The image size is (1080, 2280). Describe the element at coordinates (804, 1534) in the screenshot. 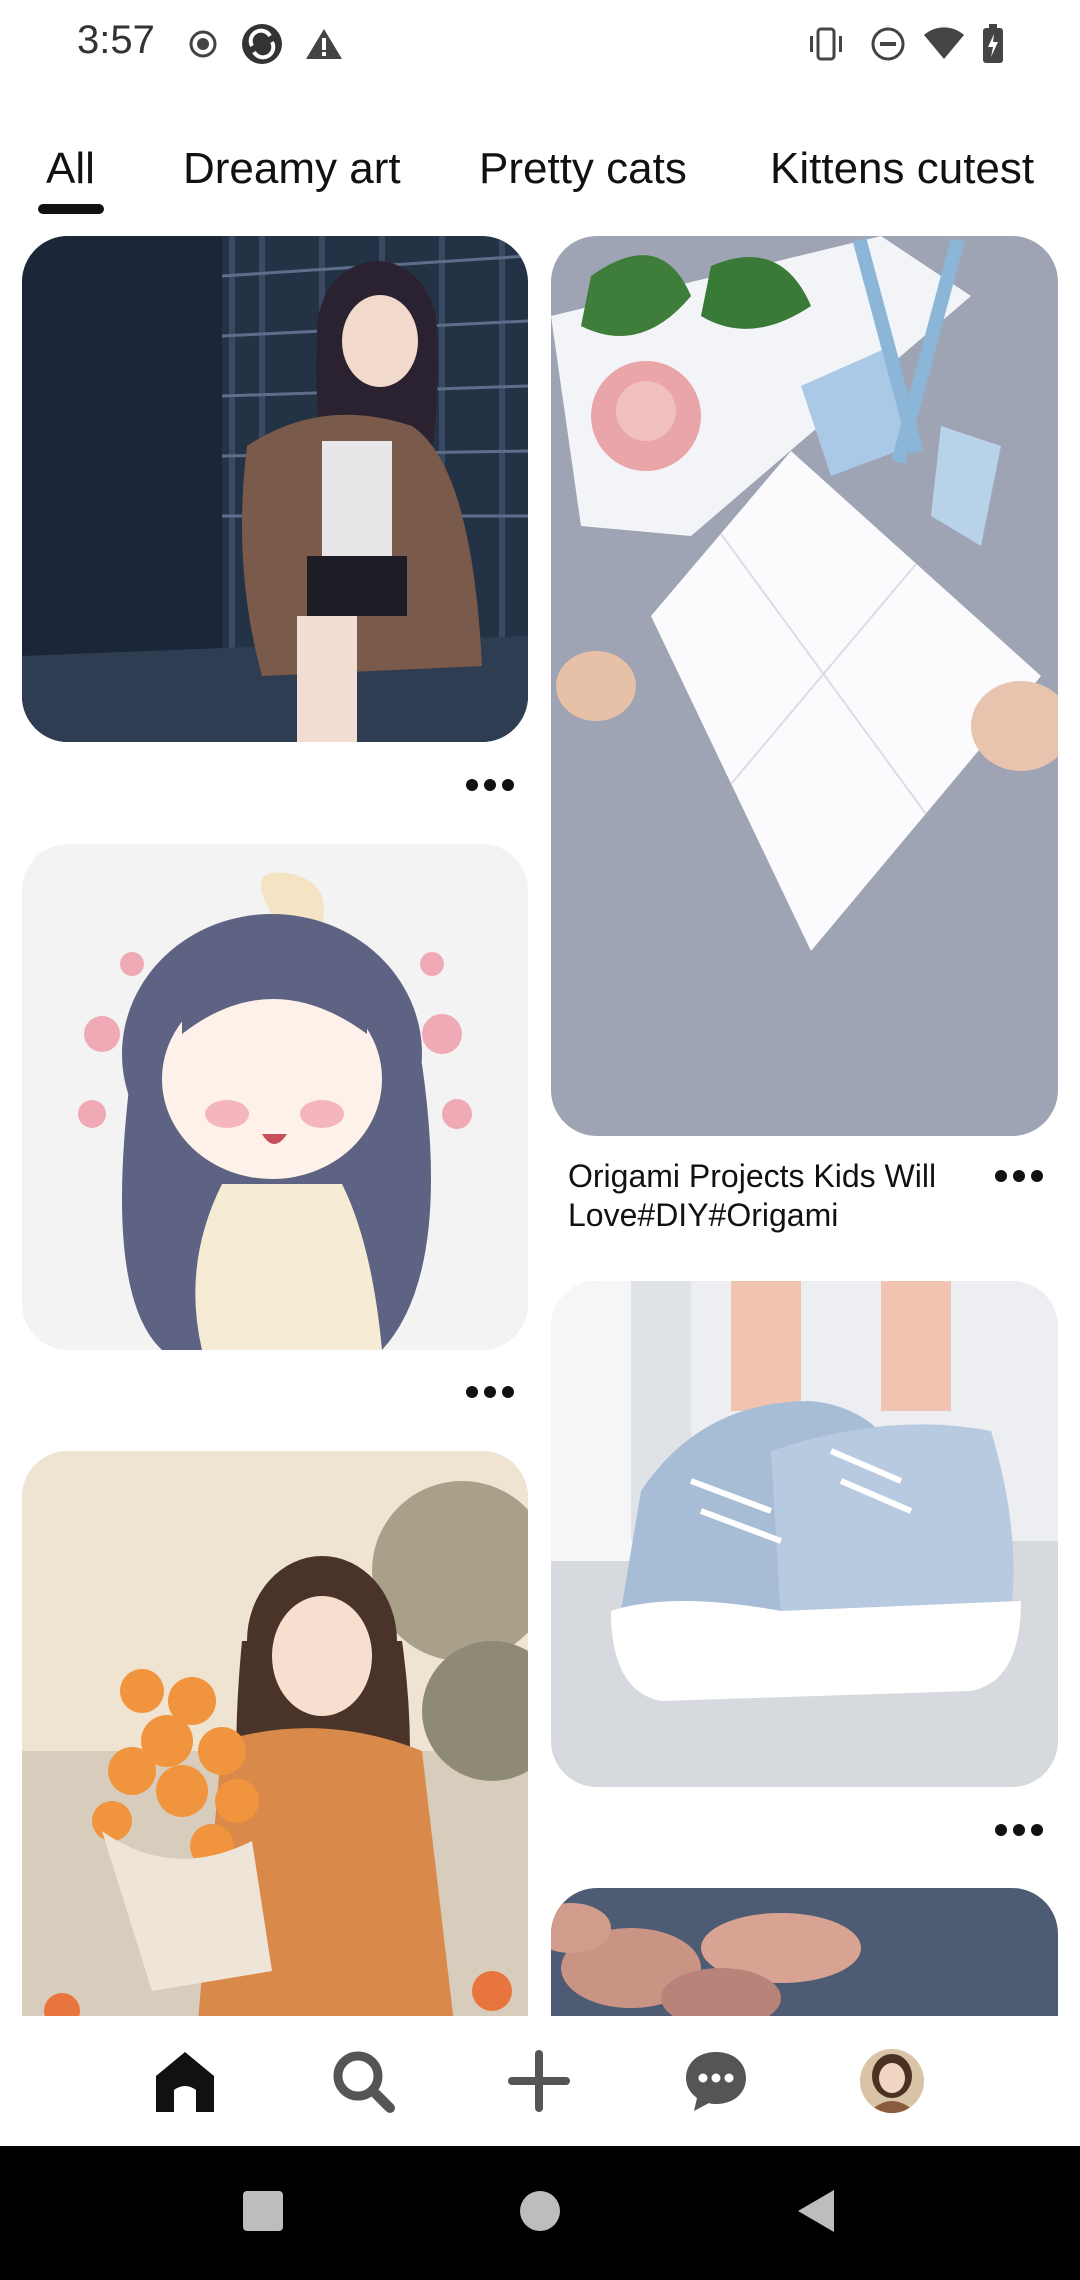

I see `pin-sneakers` at that location.